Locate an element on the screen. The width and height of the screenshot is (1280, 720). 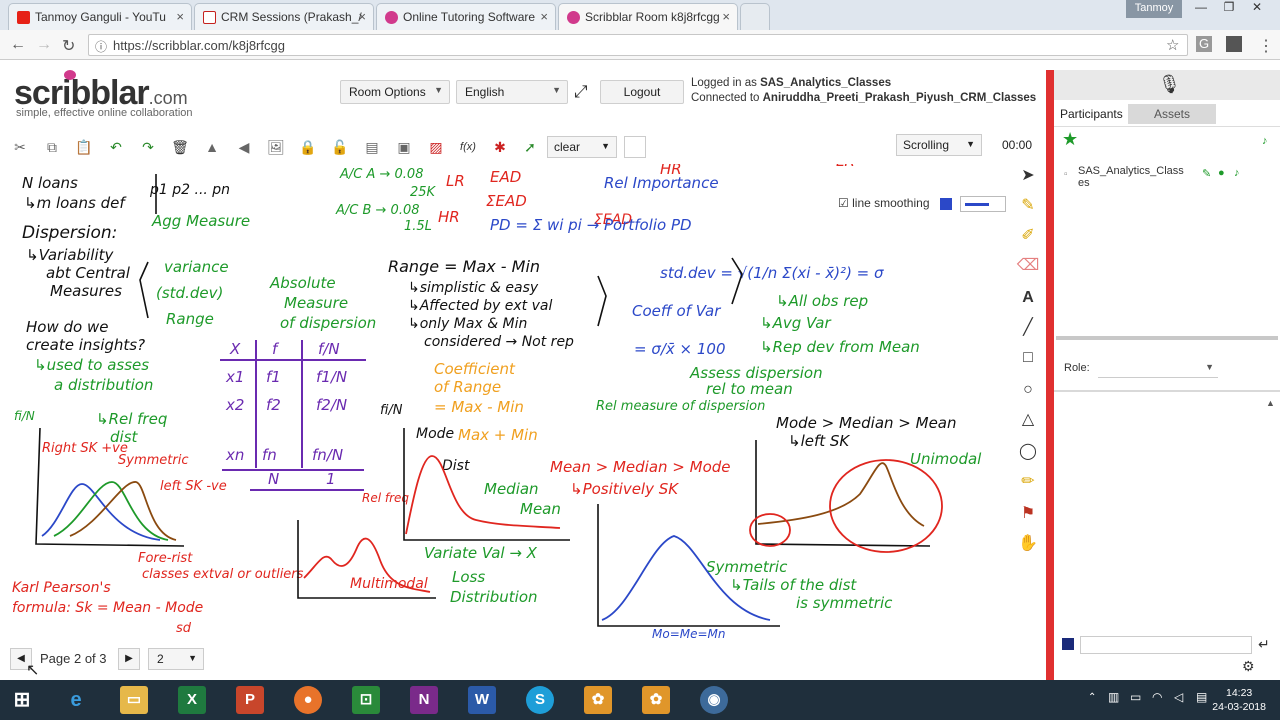
network-icon: ▥ is located at coordinates (1113, 697).